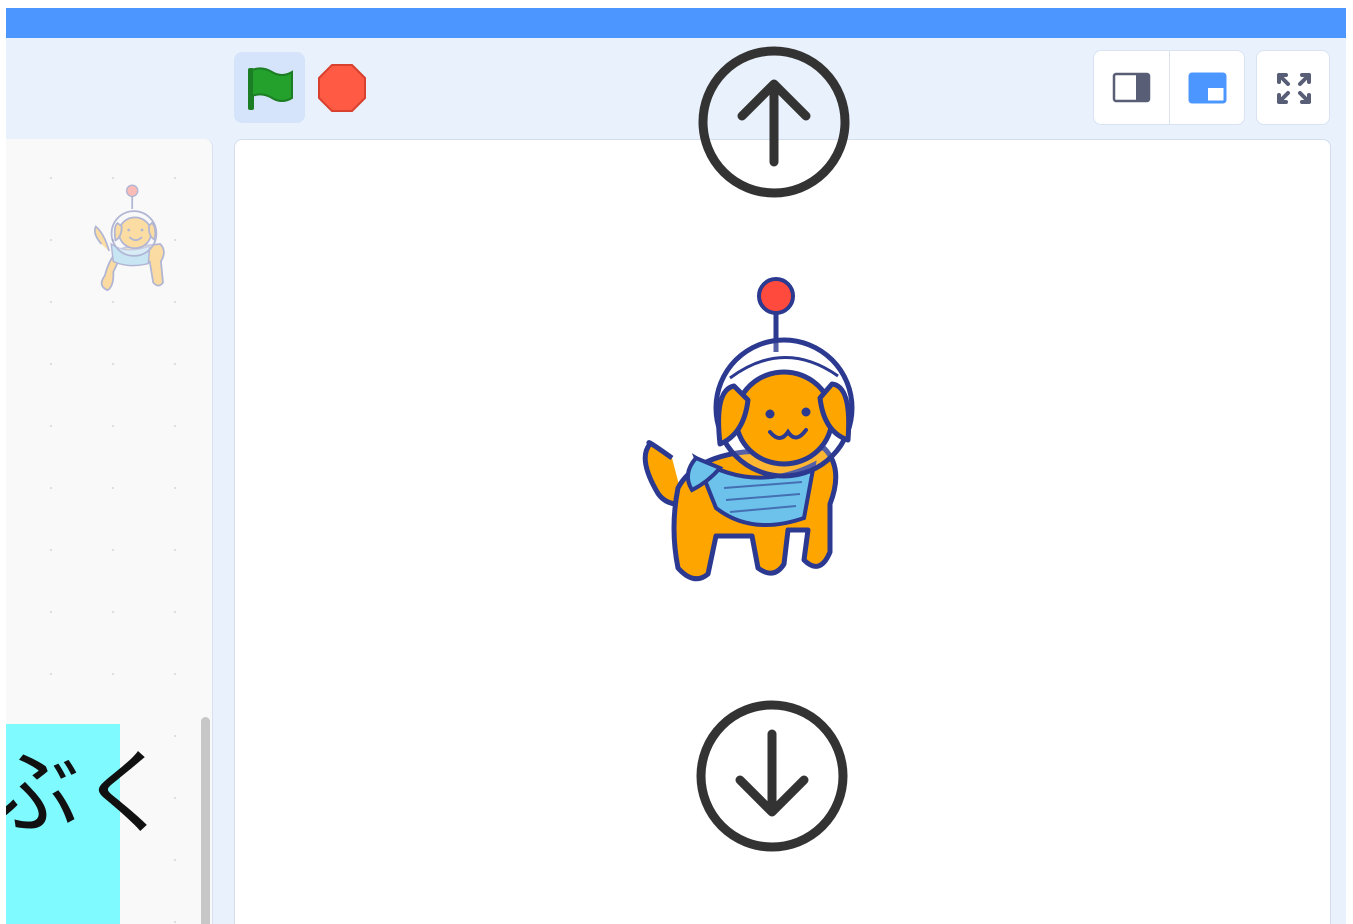 This screenshot has width=1353, height=924. Describe the element at coordinates (89, 793) in the screenshot. I see `card-text: ぶく` at that location.